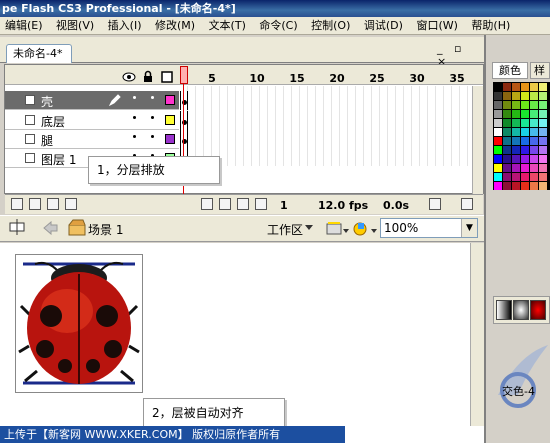 The width and height of the screenshot is (550, 443). I want to click on layer-row-legs: 腿, so click(92, 139).